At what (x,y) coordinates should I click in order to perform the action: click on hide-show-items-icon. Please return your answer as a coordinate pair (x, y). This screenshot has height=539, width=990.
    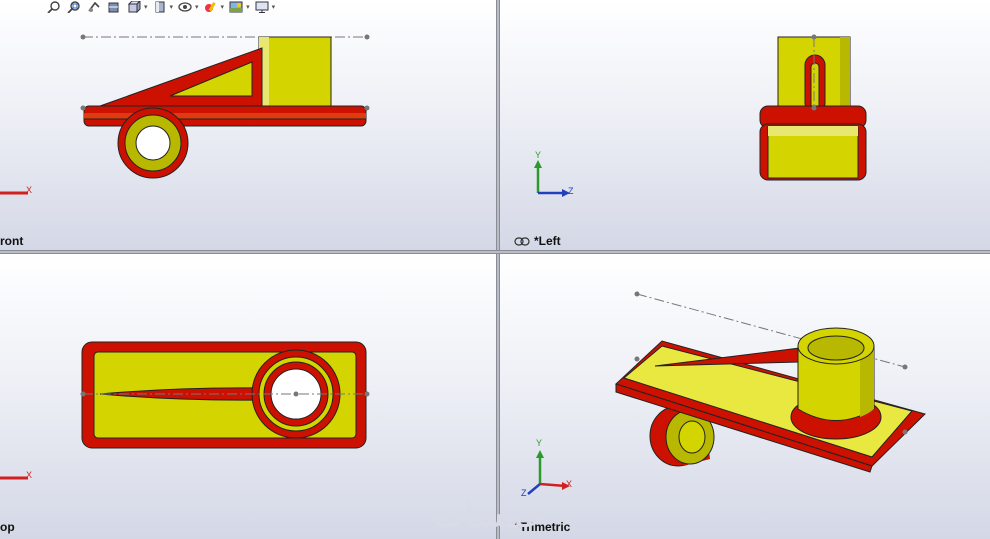
    Looking at the image, I should click on (185, 7).